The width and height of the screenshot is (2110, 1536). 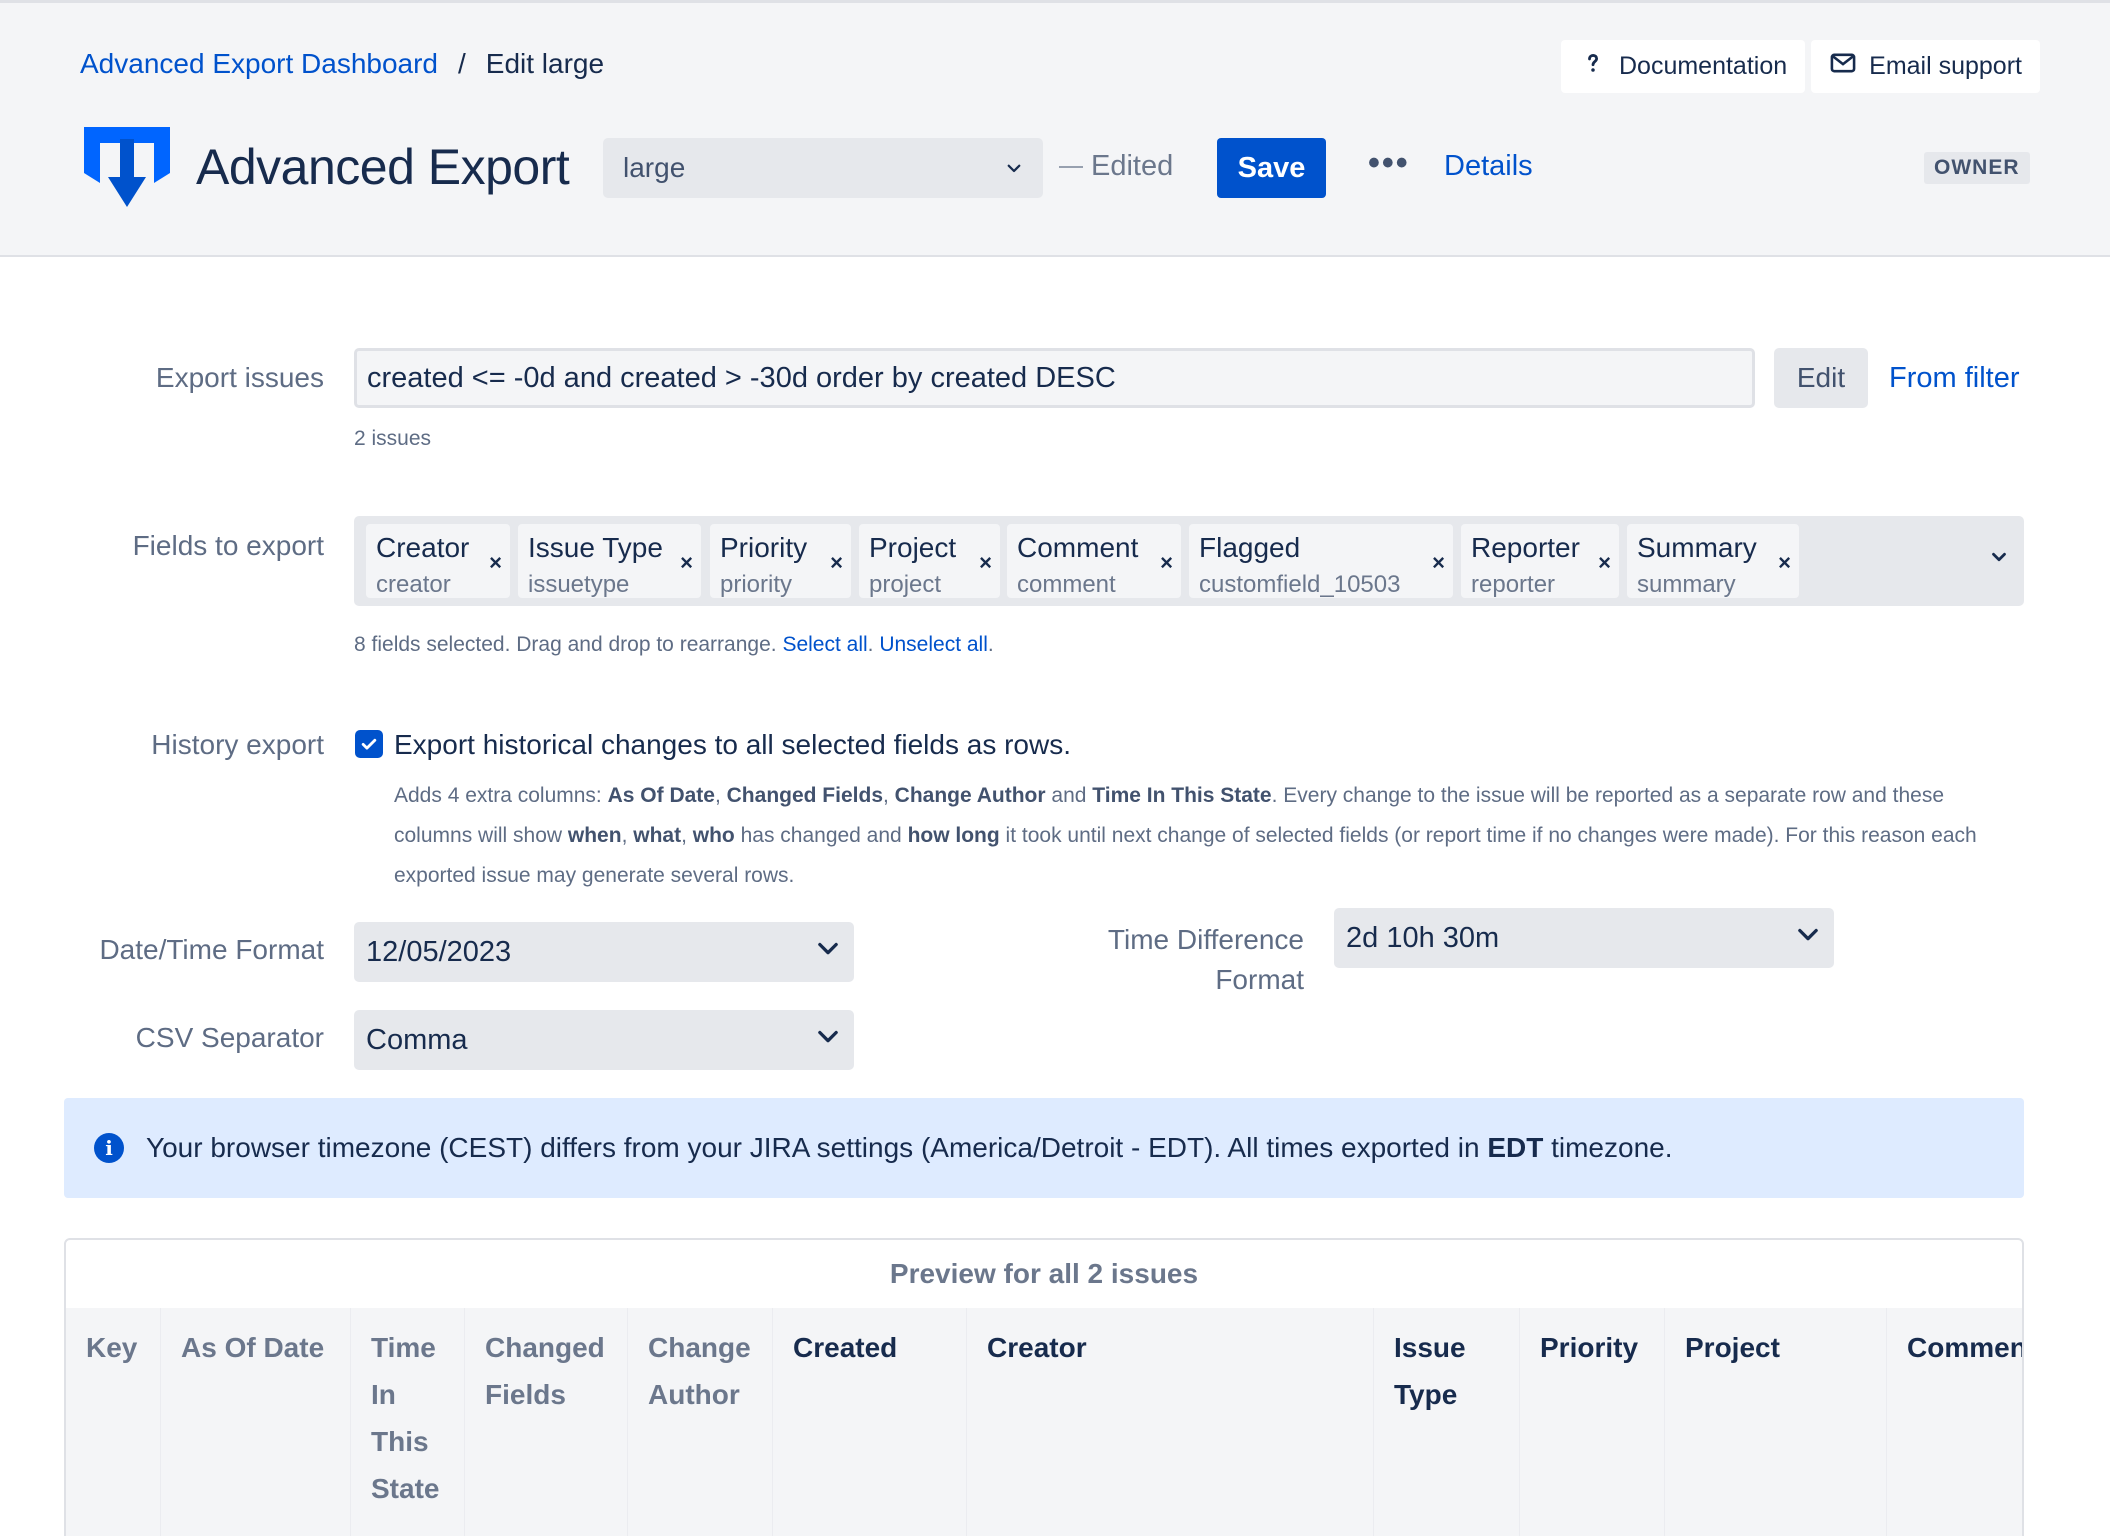 I want to click on field-chip-id: issuetype, so click(x=579, y=584).